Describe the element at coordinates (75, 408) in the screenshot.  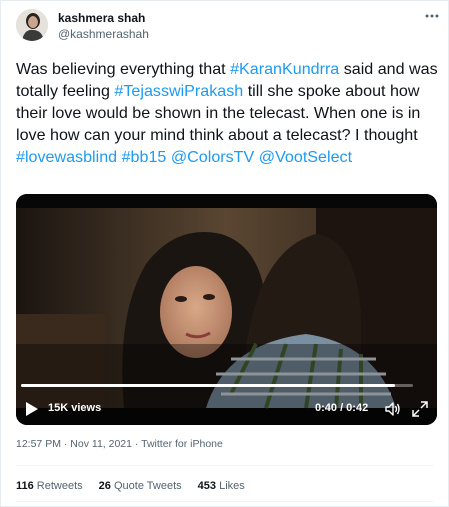
I see `video-views: 15K views` at that location.